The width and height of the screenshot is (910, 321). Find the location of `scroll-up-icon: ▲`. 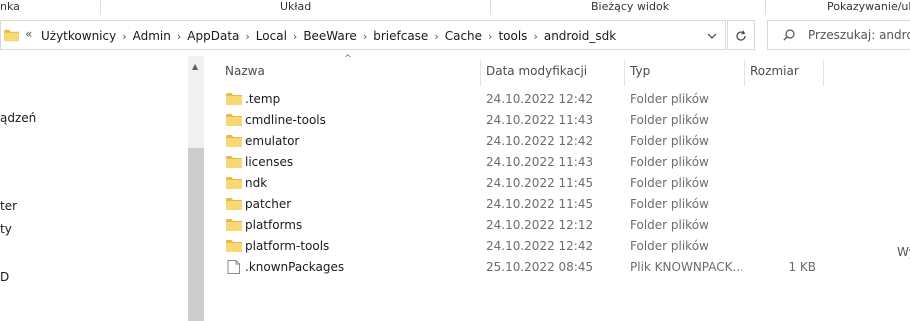

scroll-up-icon: ▲ is located at coordinates (195, 66).